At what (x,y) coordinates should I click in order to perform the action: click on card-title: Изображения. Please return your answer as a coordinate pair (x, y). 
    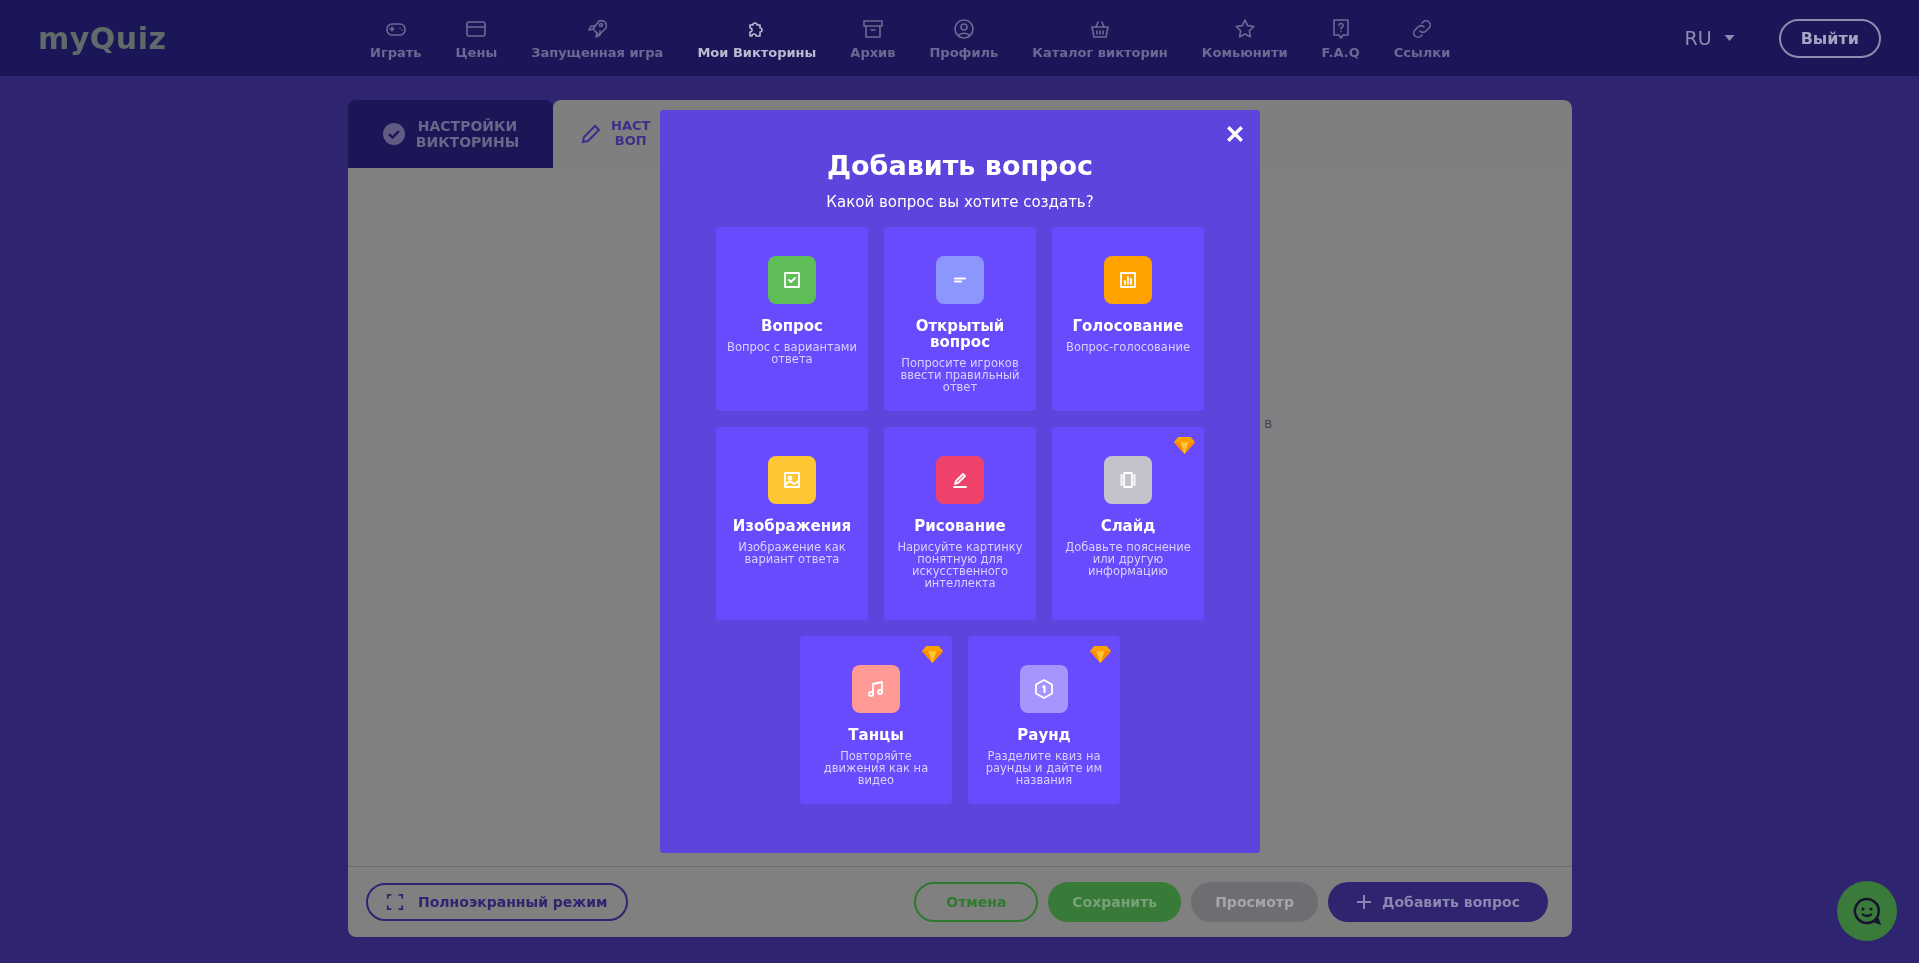
    Looking at the image, I should click on (792, 527).